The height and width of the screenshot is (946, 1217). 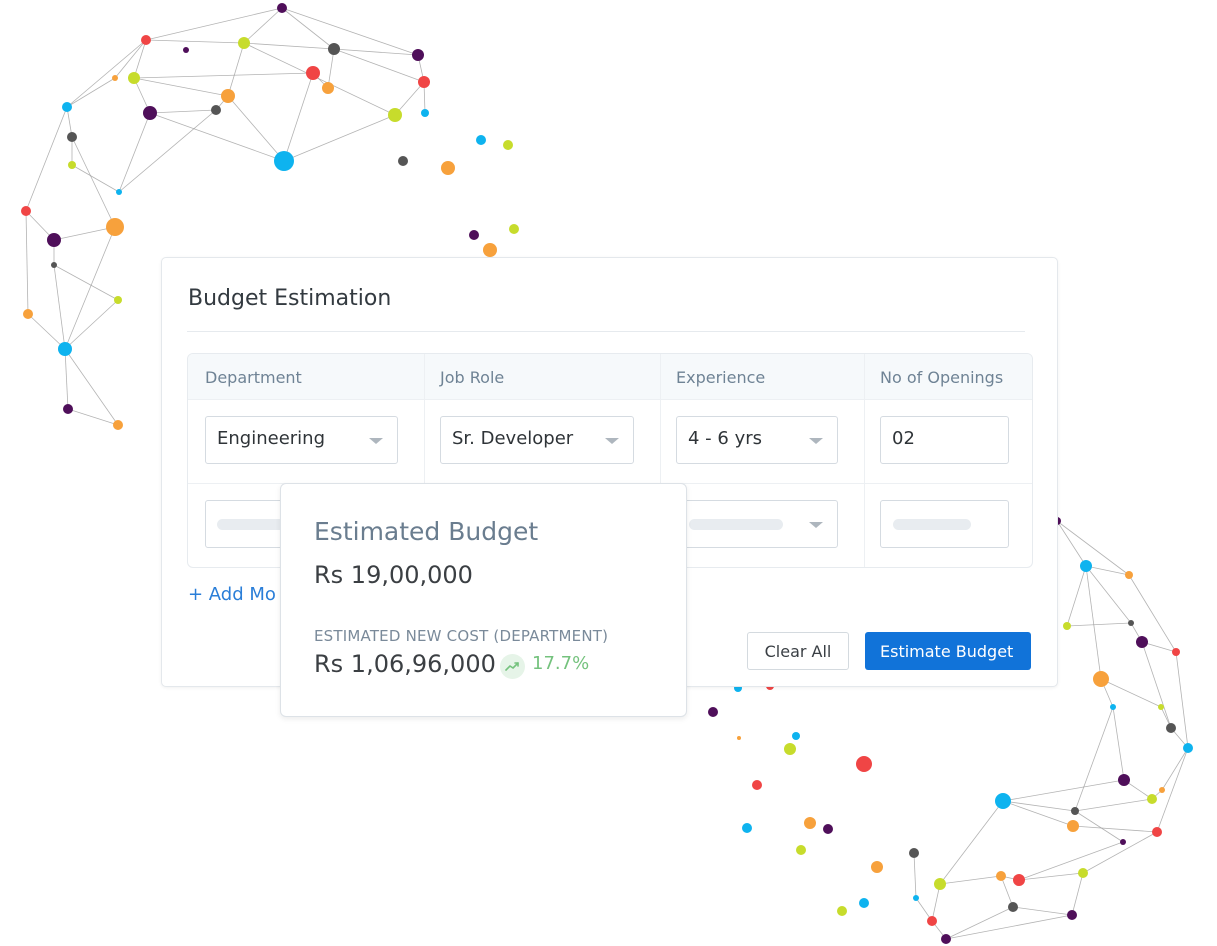 What do you see at coordinates (393, 575) in the screenshot?
I see `estimated-budget-amount: Rs 19,00,000` at bounding box center [393, 575].